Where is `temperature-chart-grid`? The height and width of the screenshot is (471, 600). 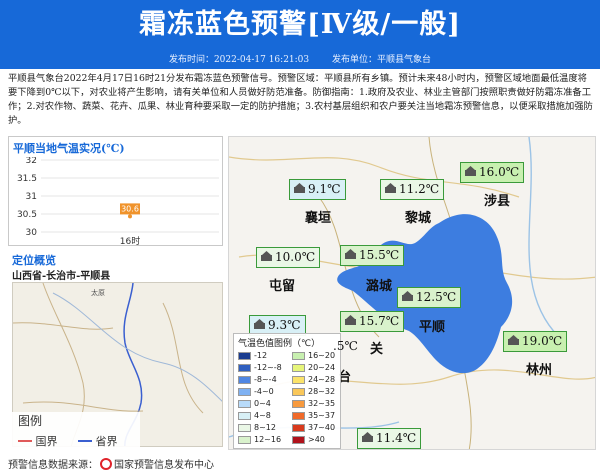 temperature-chart-grid is located at coordinates (130, 196).